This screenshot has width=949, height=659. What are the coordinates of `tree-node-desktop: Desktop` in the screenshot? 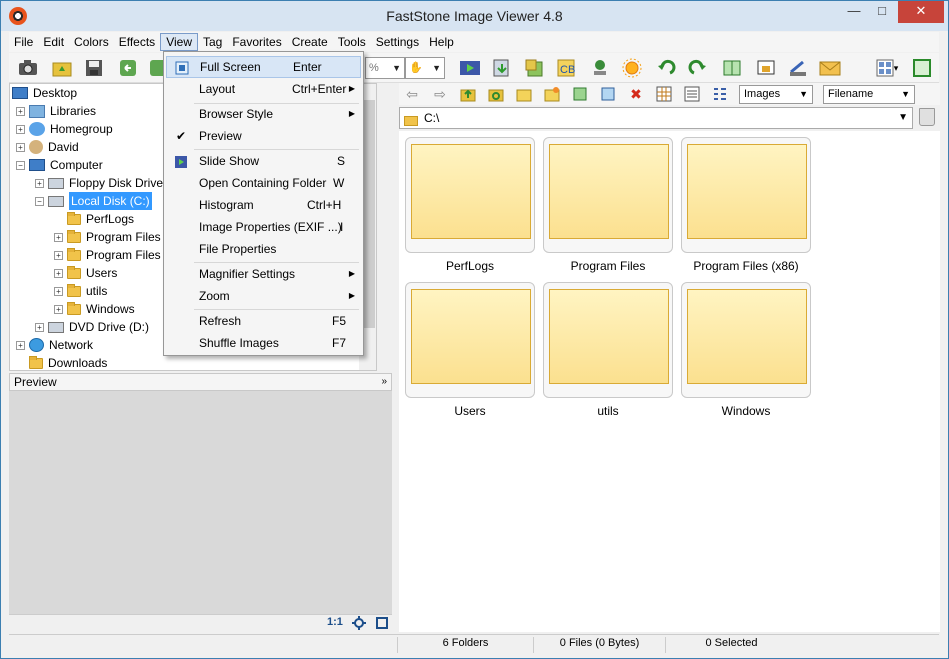 It's located at (44, 93).